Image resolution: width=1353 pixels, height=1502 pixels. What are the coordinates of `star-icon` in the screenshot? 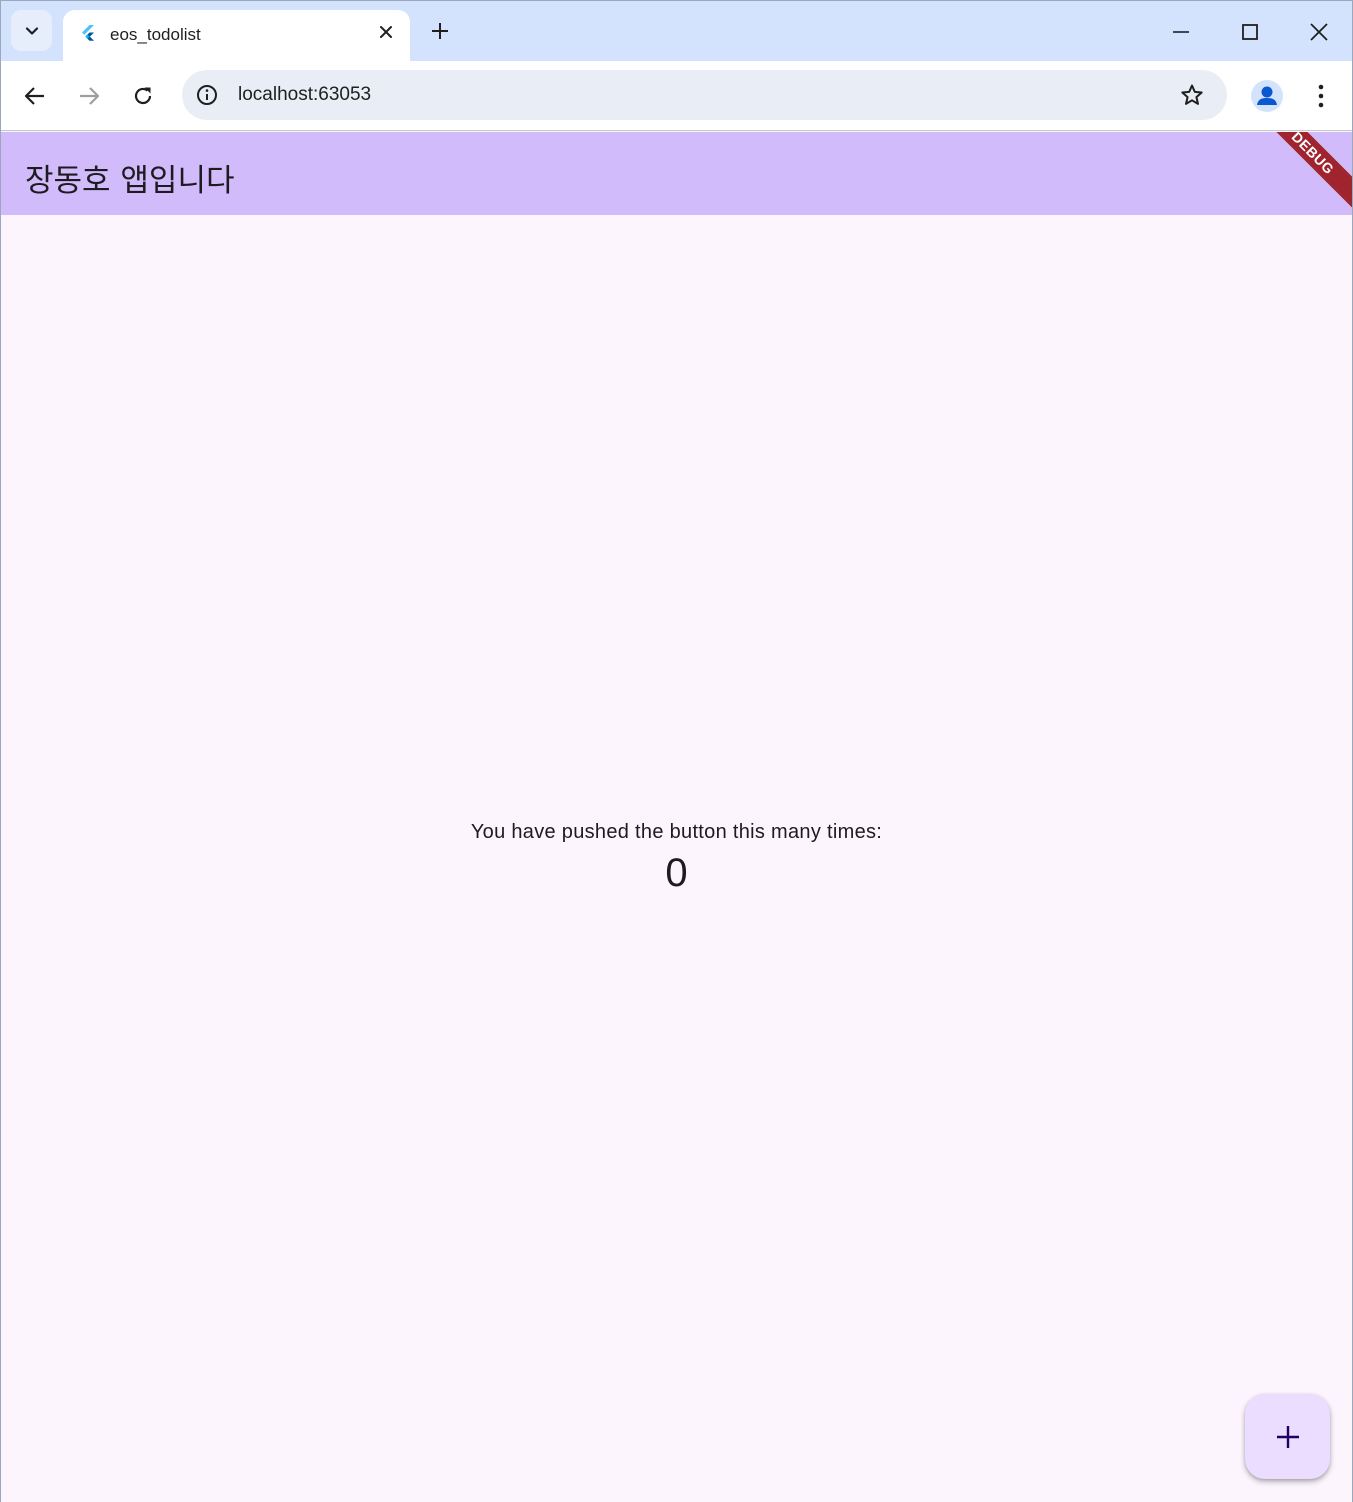 It's located at (1192, 94).